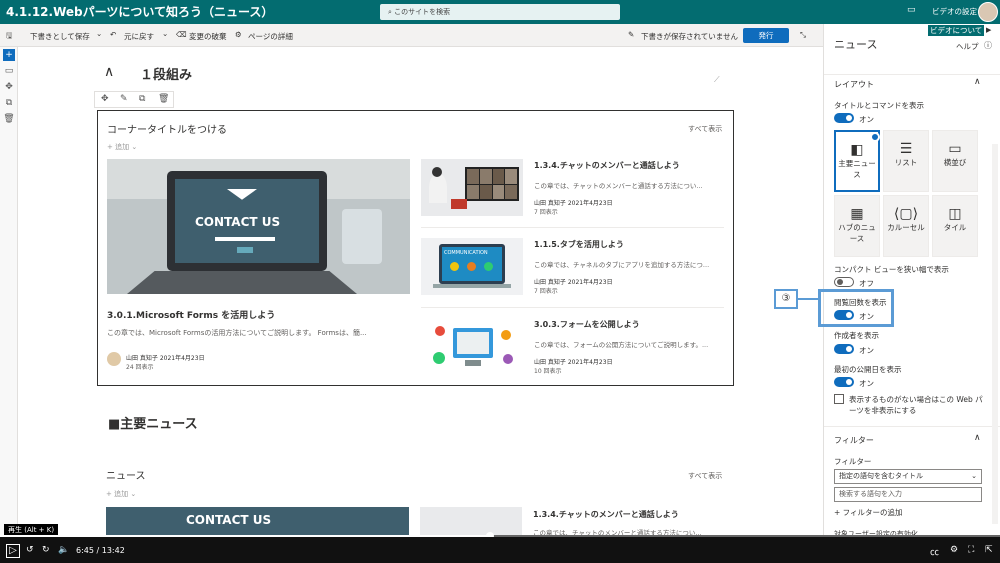 Image resolution: width=1000 pixels, height=563 pixels. I want to click on page-details-button: ページの詳細, so click(270, 36).